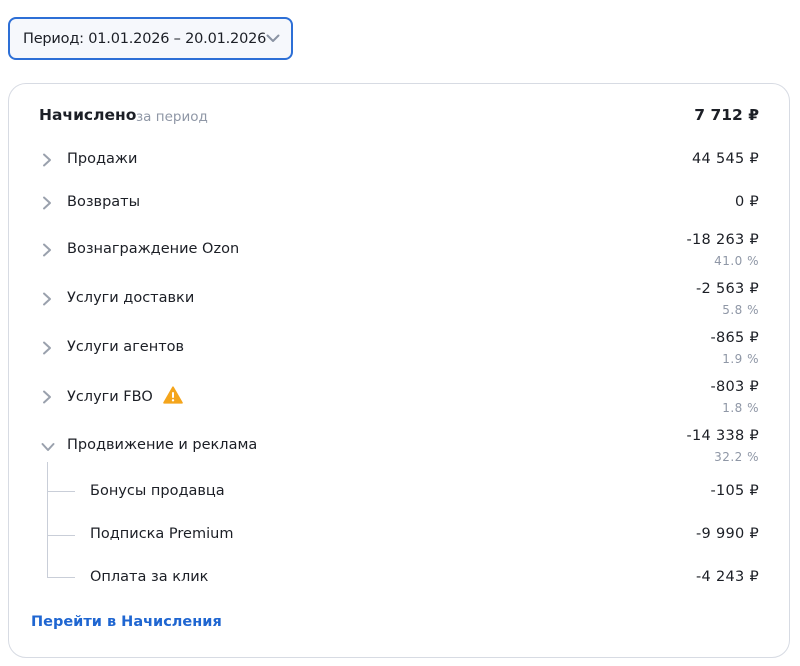  Describe the element at coordinates (725, 159) in the screenshot. I see `accrual-row-amount: 44 545 ₽` at that location.